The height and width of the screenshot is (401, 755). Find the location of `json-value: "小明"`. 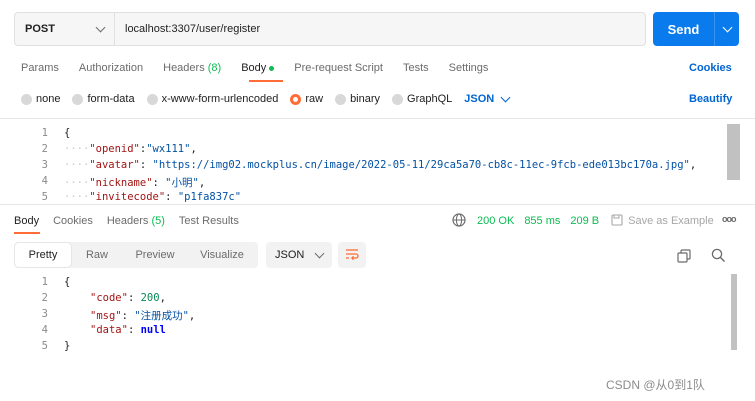

json-value: "小明" is located at coordinates (182, 183).